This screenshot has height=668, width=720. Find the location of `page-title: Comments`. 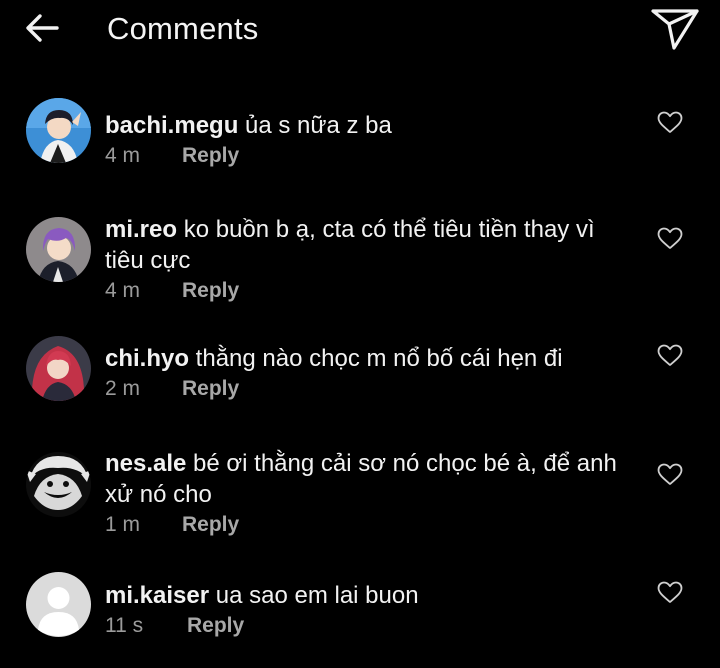

page-title: Comments is located at coordinates (183, 28).